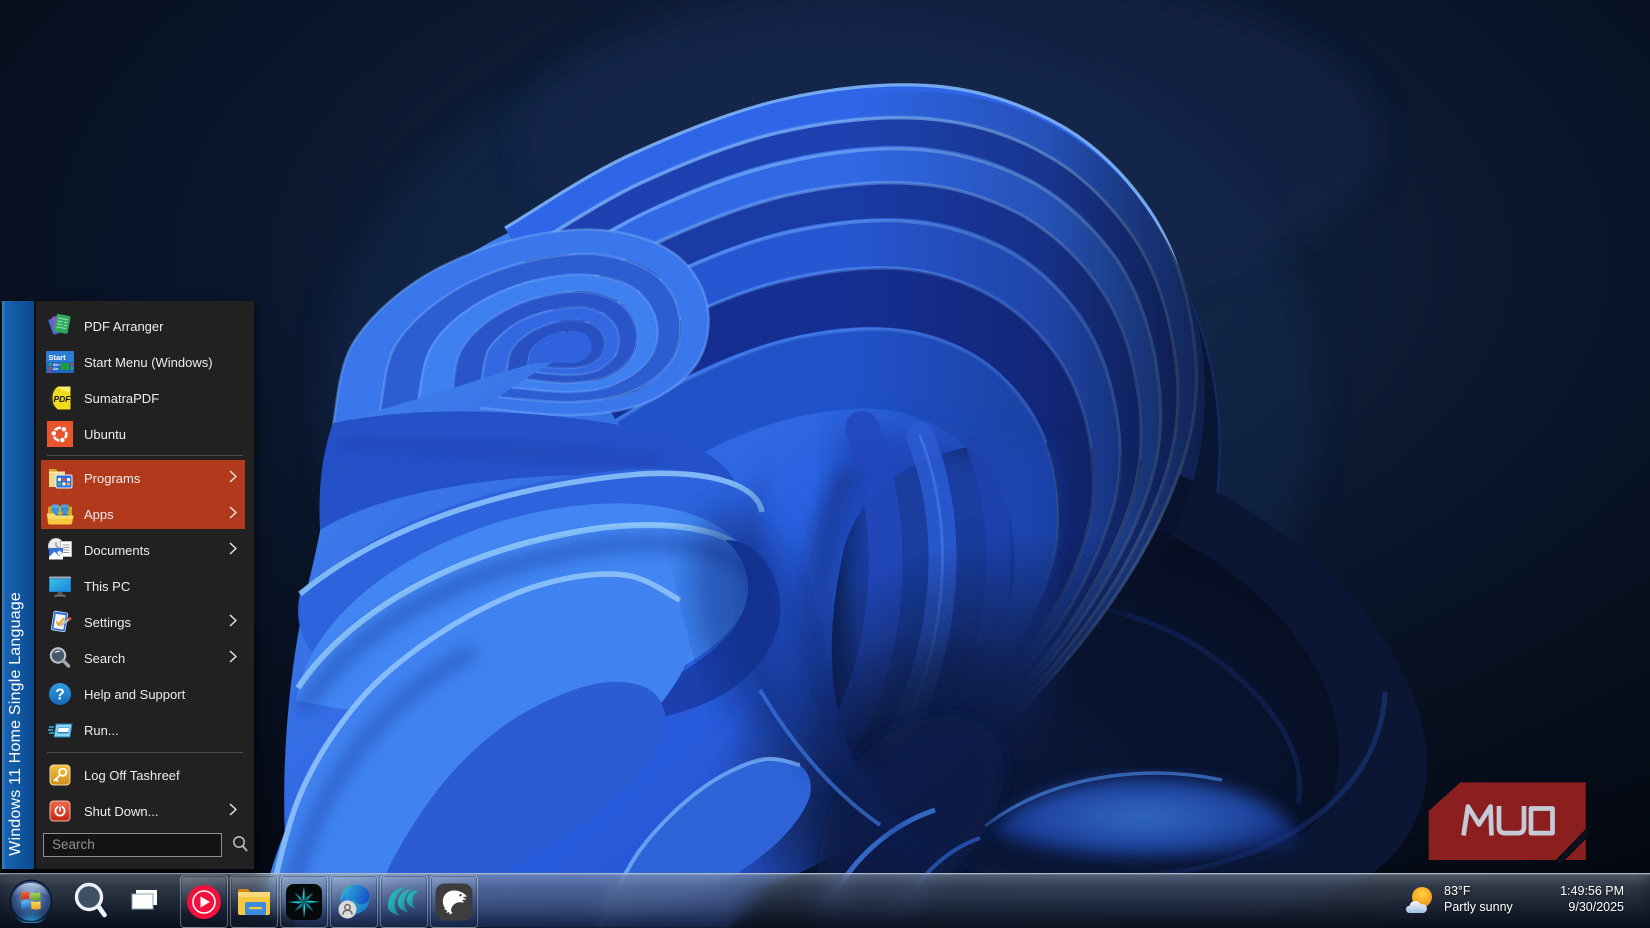  I want to click on svg-text: Start, so click(58, 357).